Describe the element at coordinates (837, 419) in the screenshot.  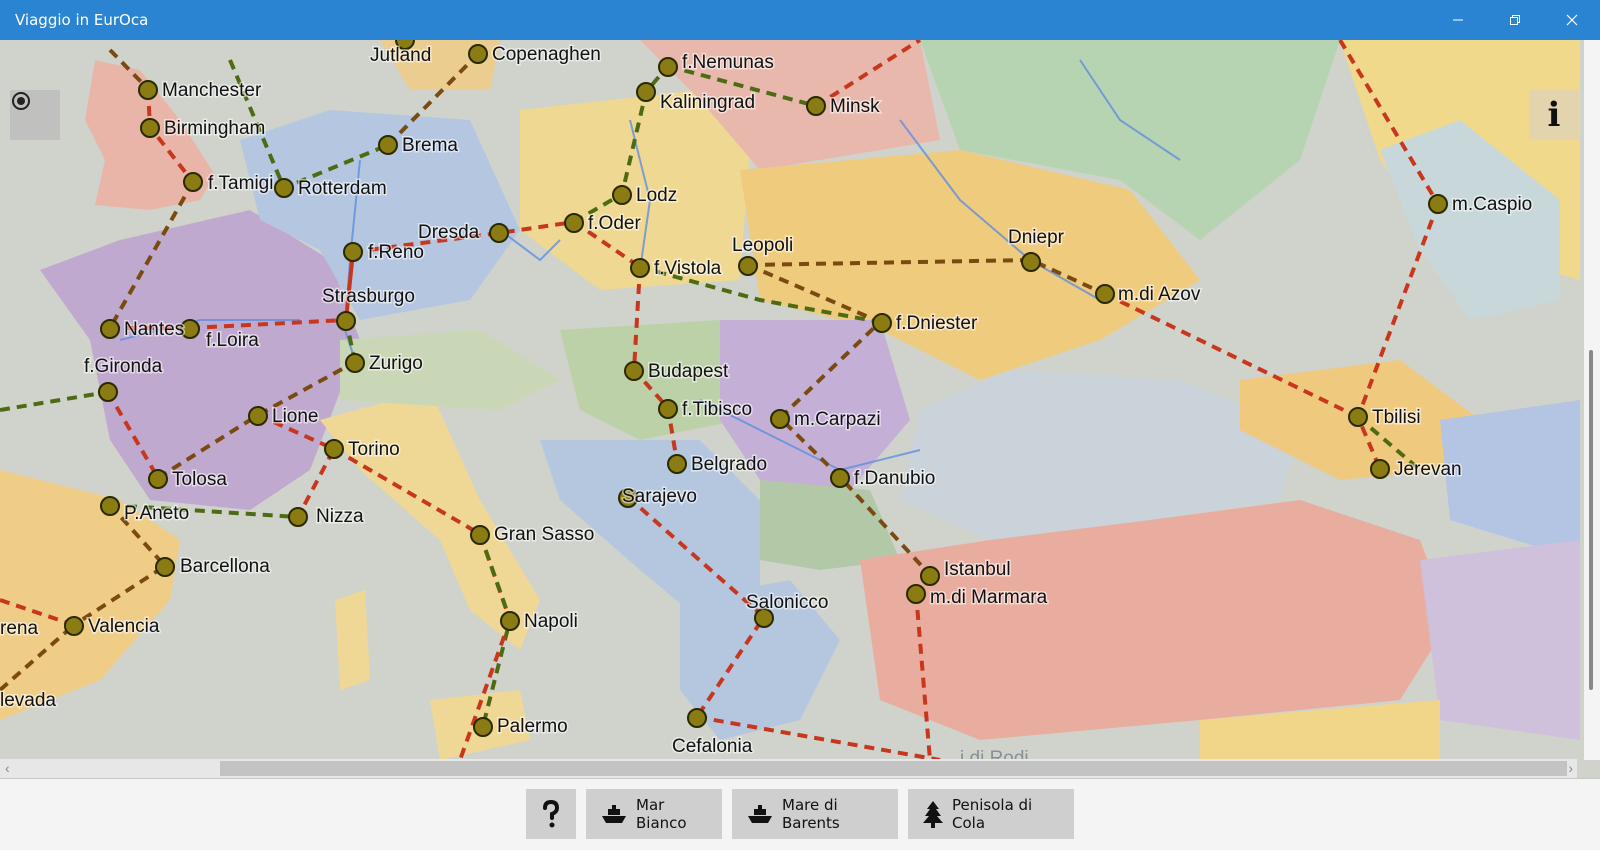
I see `label-carpazi: m.Carpazi` at that location.